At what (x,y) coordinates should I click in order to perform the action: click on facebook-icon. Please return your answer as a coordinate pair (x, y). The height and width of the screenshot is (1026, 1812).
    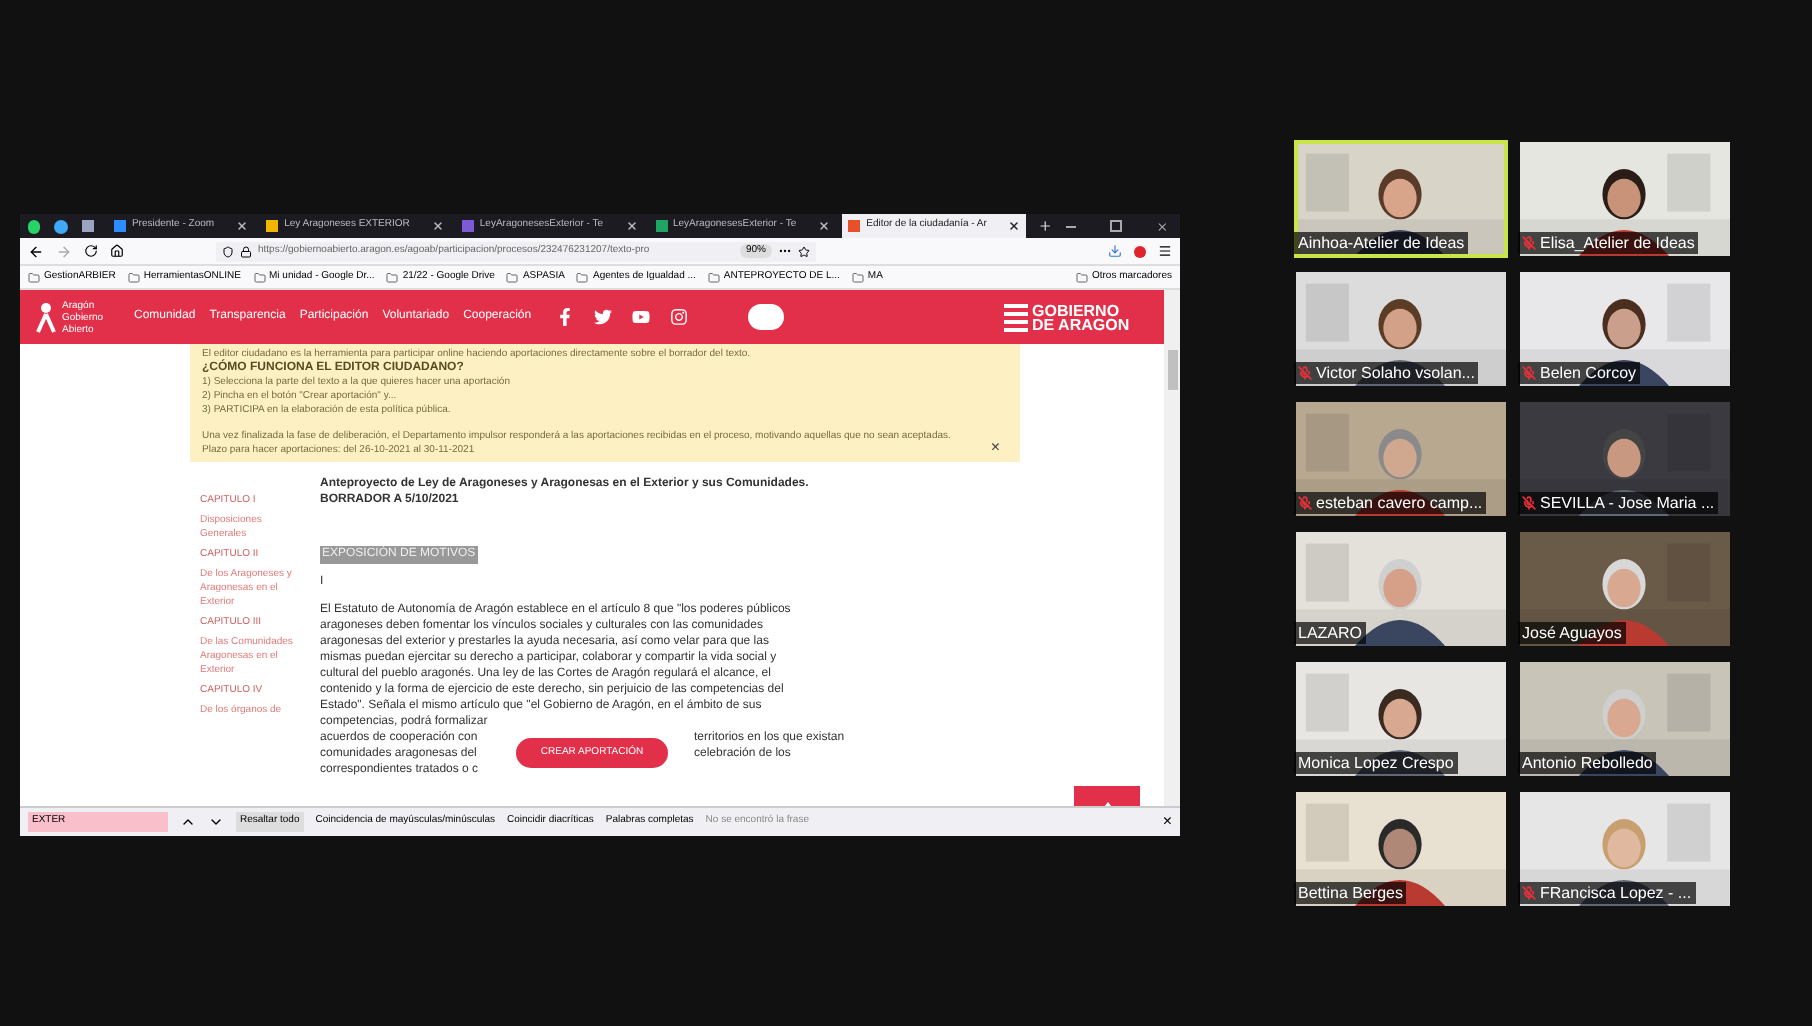
    Looking at the image, I should click on (564, 317).